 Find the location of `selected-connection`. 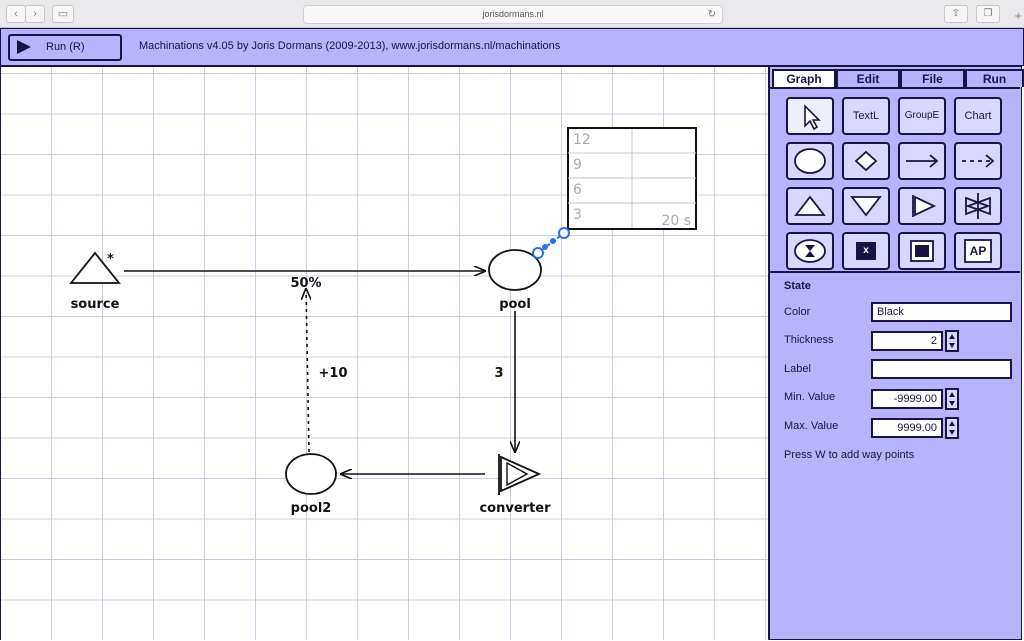

selected-connection is located at coordinates (551, 243).